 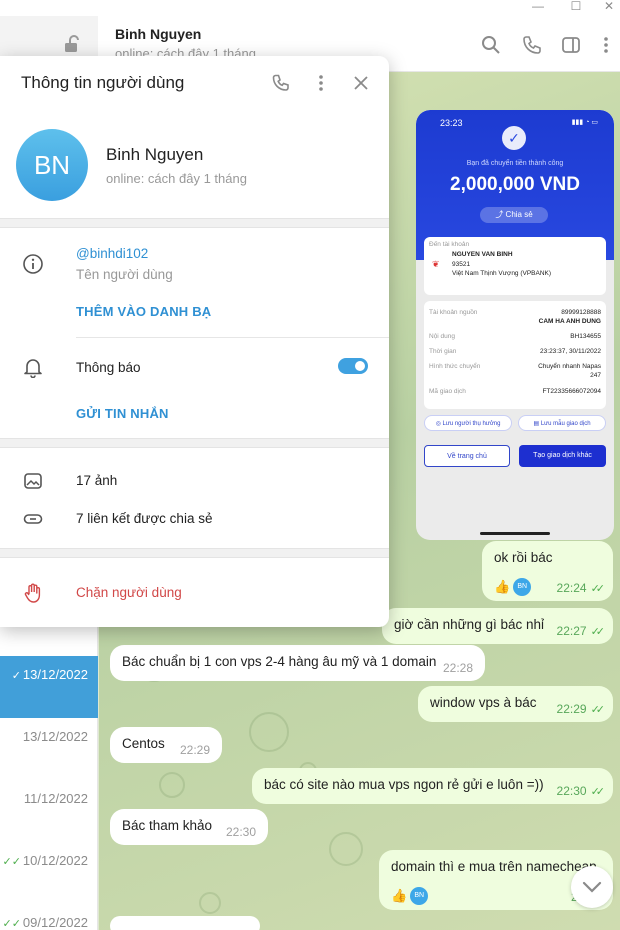 I want to click on receipt-row-label: Nội dung, so click(x=442, y=336).